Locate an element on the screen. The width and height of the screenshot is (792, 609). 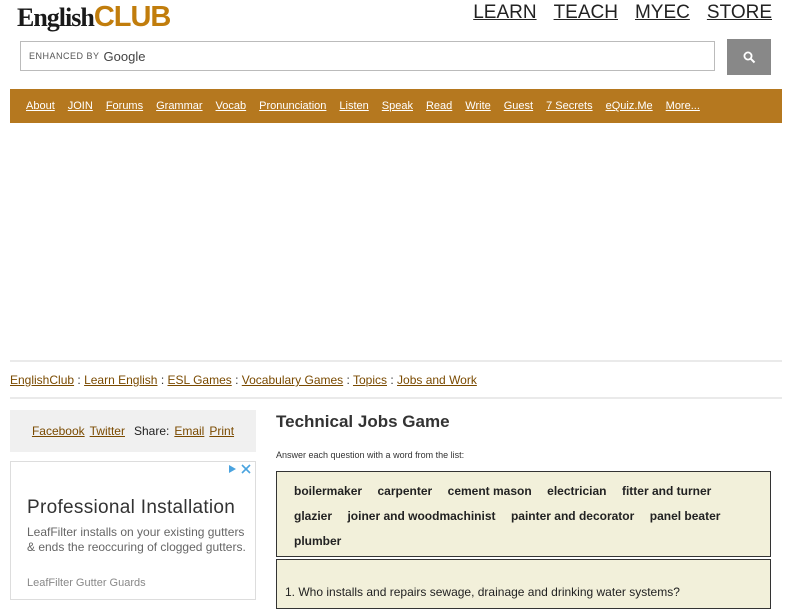
close-icon is located at coordinates (246, 469).